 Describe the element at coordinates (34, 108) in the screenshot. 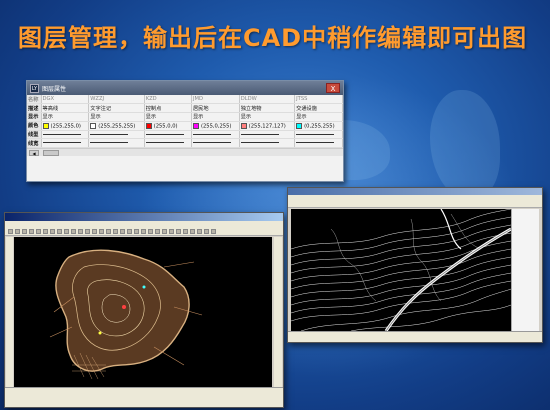

I see `row-label: 描述` at that location.